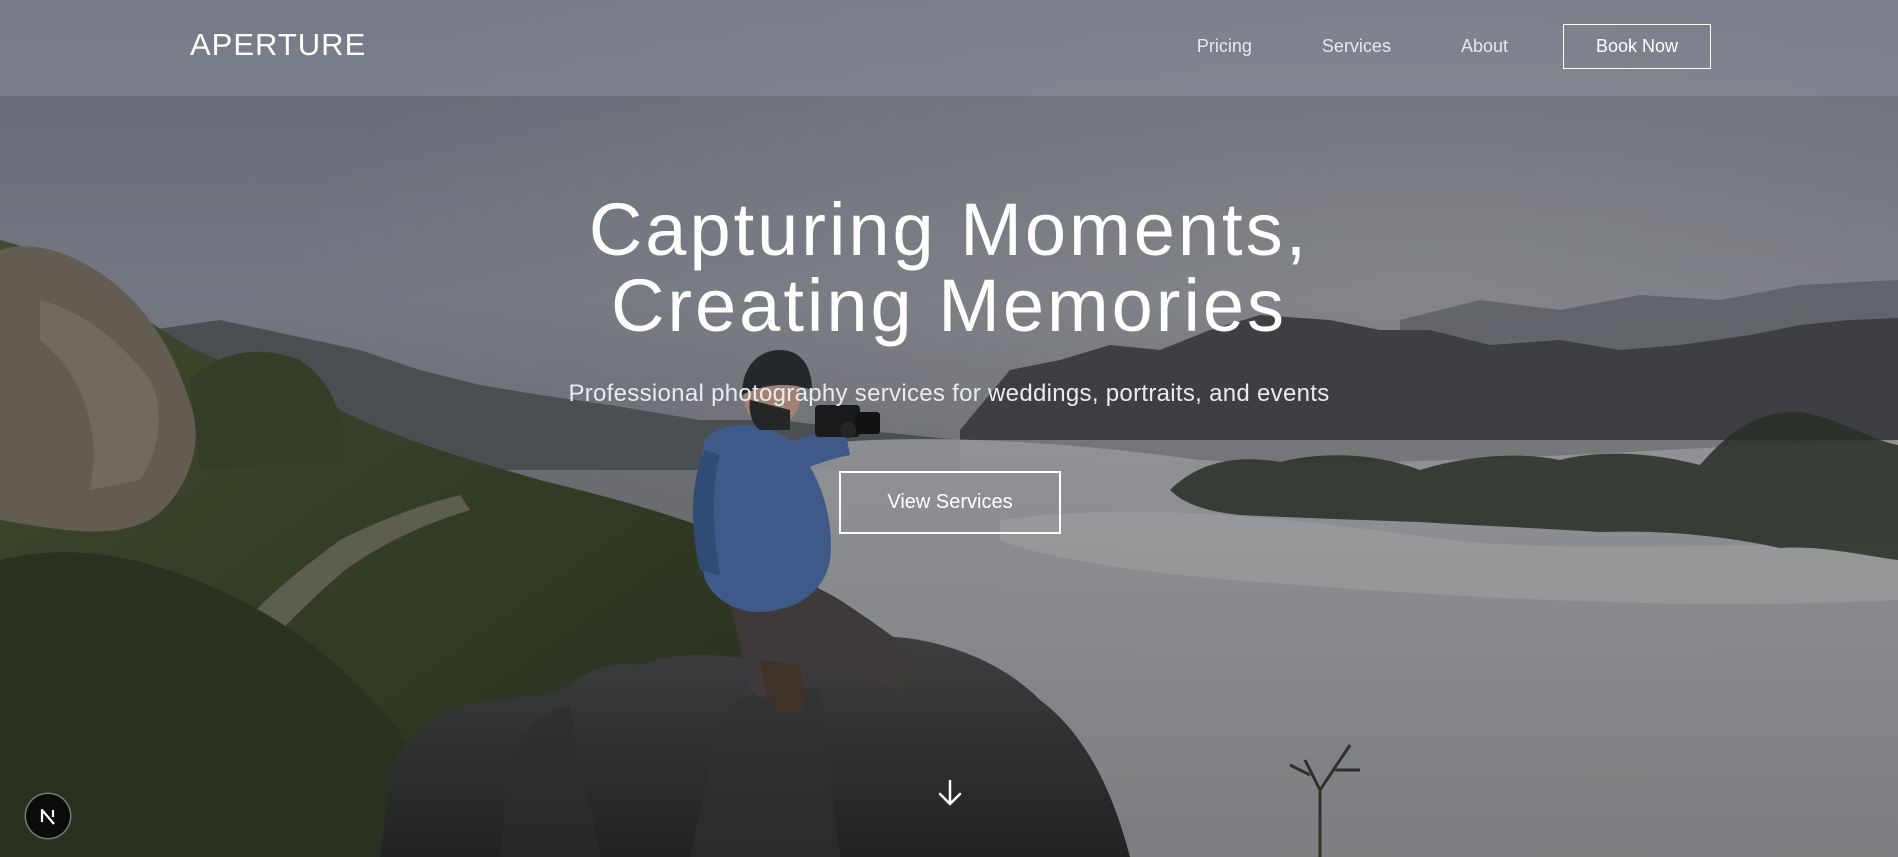 The width and height of the screenshot is (1898, 857). What do you see at coordinates (949, 305) in the screenshot?
I see `hero-title-line-2: Creating Memories` at bounding box center [949, 305].